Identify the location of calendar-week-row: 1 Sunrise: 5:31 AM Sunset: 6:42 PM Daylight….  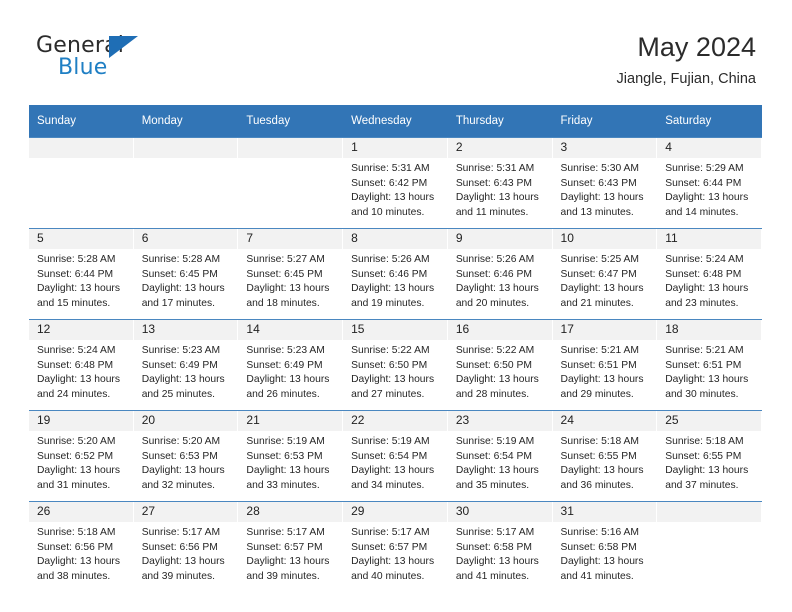
(395, 183).